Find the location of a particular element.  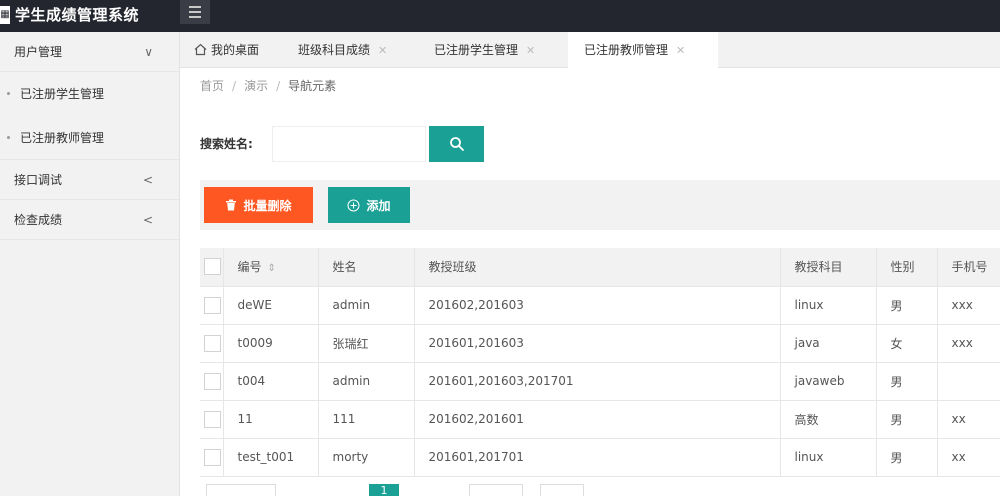

search-icon is located at coordinates (456, 144).